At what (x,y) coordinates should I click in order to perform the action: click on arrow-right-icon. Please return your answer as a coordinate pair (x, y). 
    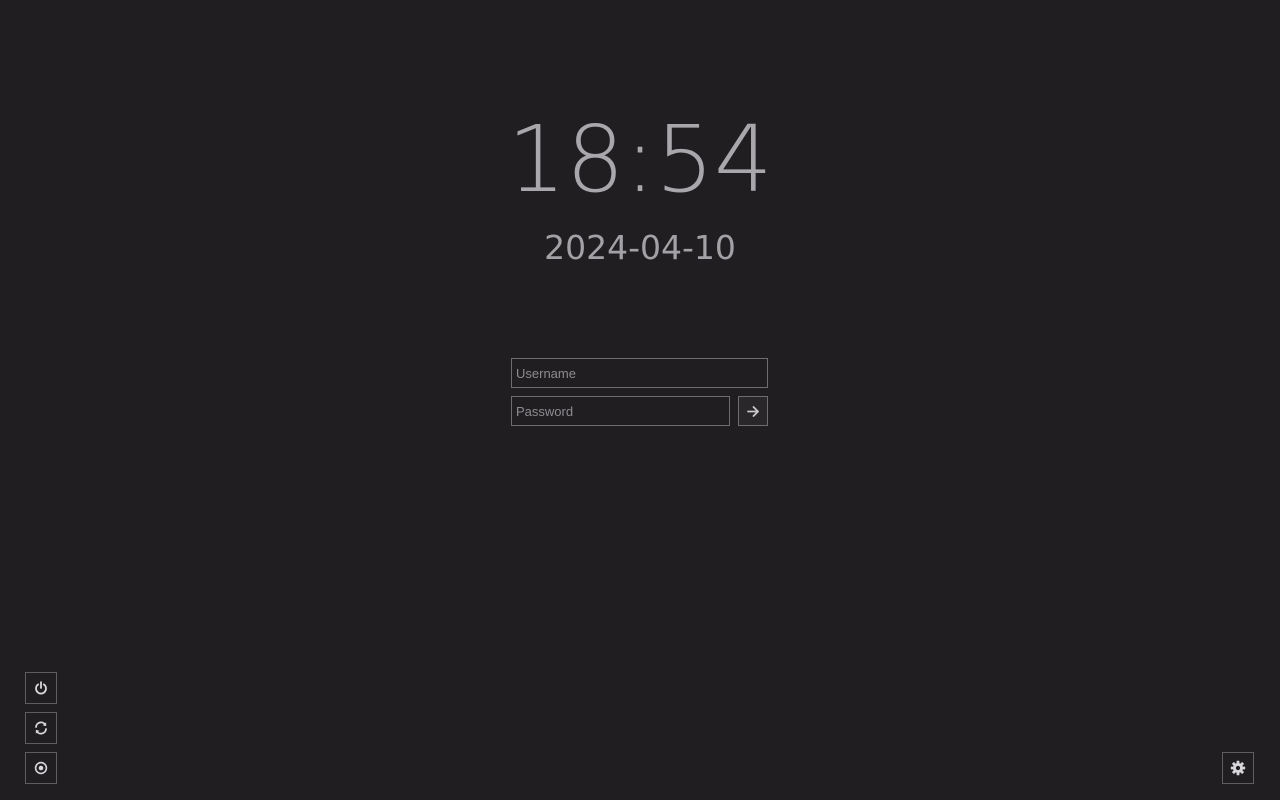
    Looking at the image, I should click on (753, 411).